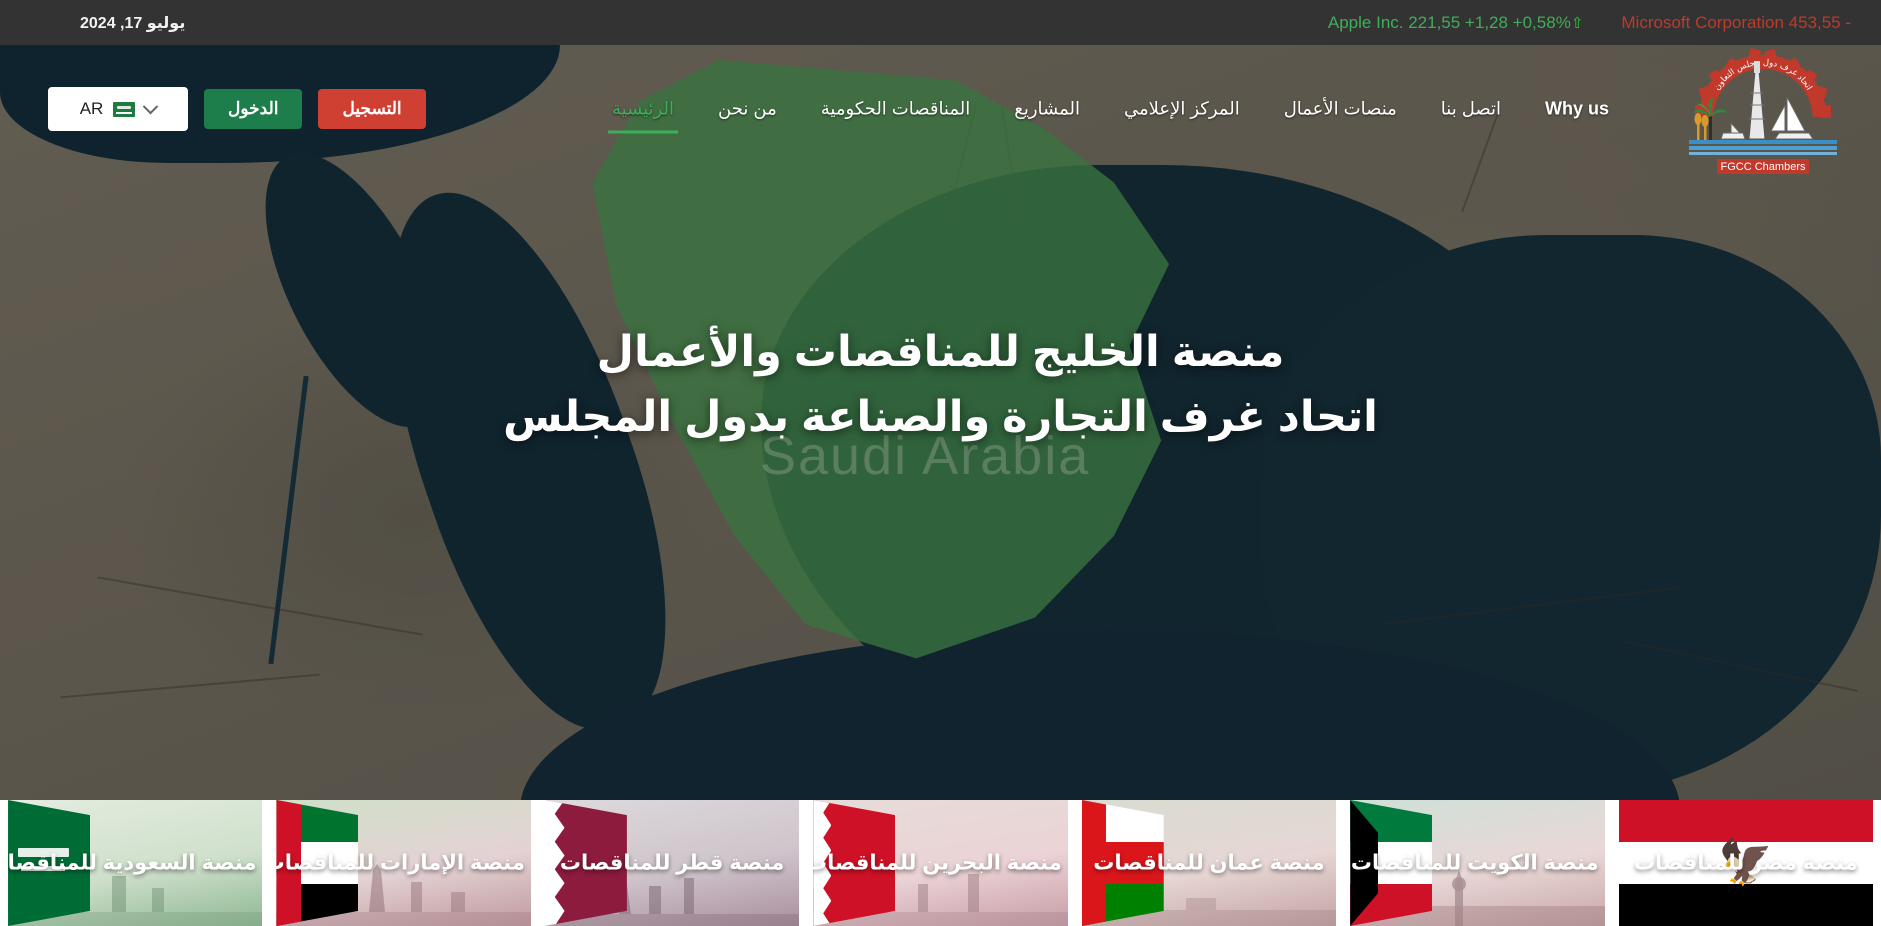 The width and height of the screenshot is (1881, 926). Describe the element at coordinates (253, 109) in the screenshot. I see `login-button: الدخول` at that location.